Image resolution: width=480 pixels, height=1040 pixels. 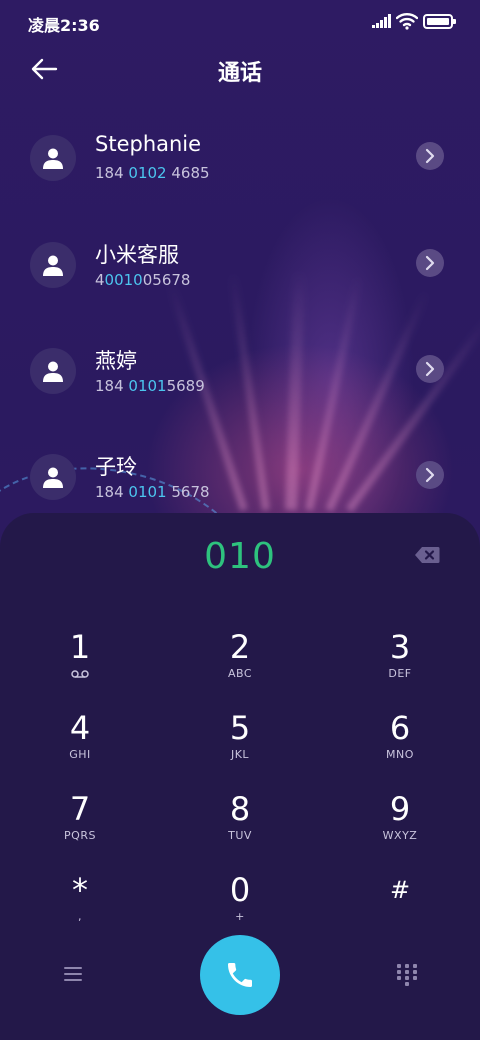 I want to click on contact-number: 4001005678, so click(x=143, y=280).